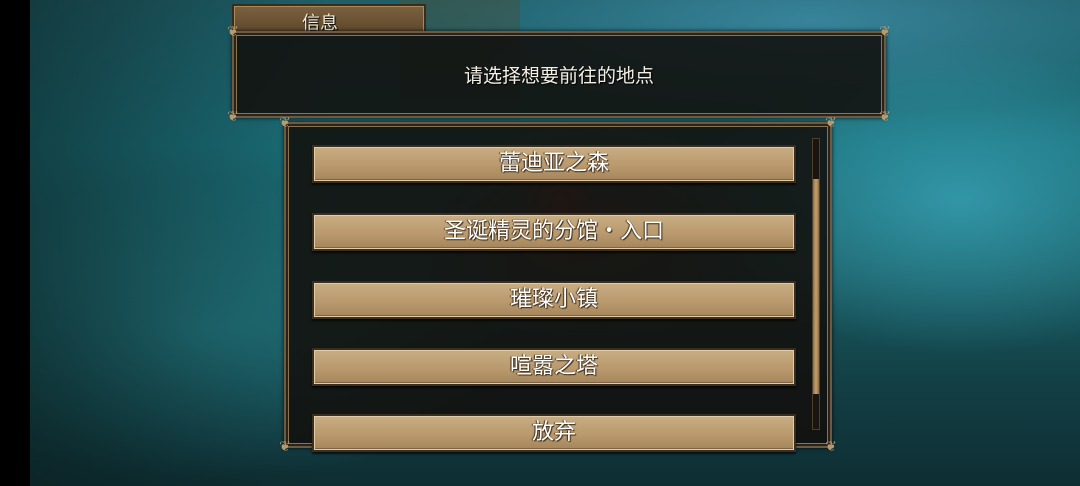 This screenshot has height=486, width=1080. I want to click on destination-option-button: 圣诞精灵的分馆・入口, so click(554, 232).